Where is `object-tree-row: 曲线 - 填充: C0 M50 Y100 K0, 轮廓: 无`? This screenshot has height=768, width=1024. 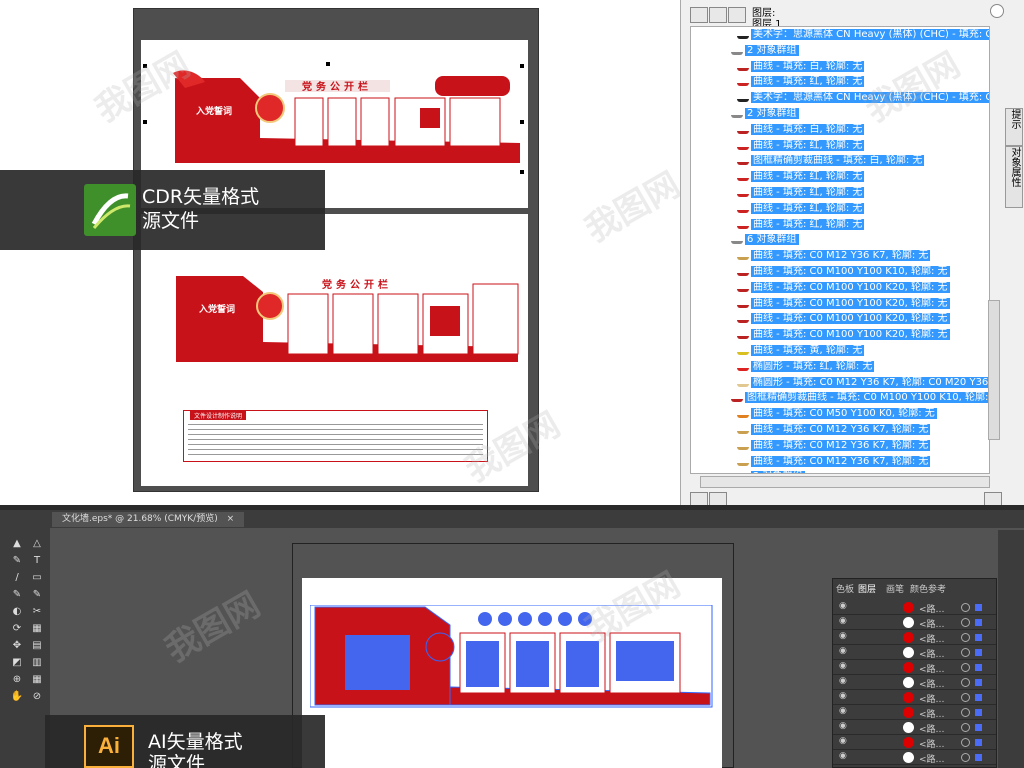
object-tree-row: 曲线 - 填充: C0 M50 Y100 K0, 轮廓: 无 is located at coordinates (837, 414).